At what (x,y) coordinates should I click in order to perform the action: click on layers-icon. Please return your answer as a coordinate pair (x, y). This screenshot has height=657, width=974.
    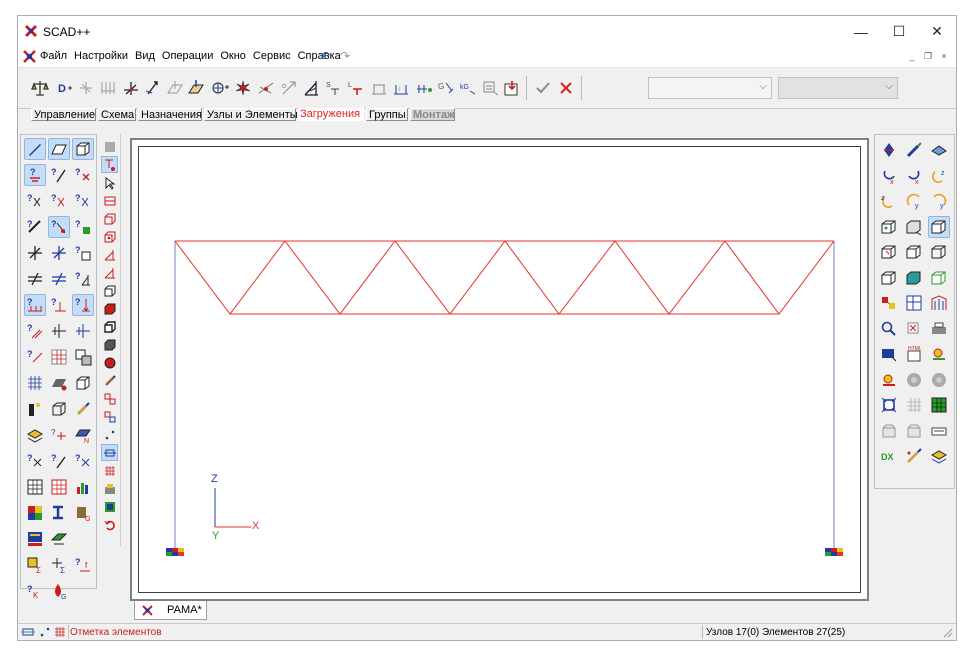
    Looking at the image, I should click on (35, 435).